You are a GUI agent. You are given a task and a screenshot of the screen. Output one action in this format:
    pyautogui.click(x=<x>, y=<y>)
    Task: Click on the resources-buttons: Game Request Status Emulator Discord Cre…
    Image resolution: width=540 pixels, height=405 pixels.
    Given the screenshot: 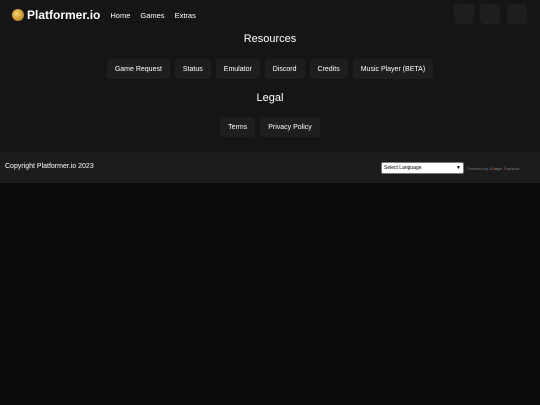 What is the action you would take?
    pyautogui.click(x=270, y=69)
    